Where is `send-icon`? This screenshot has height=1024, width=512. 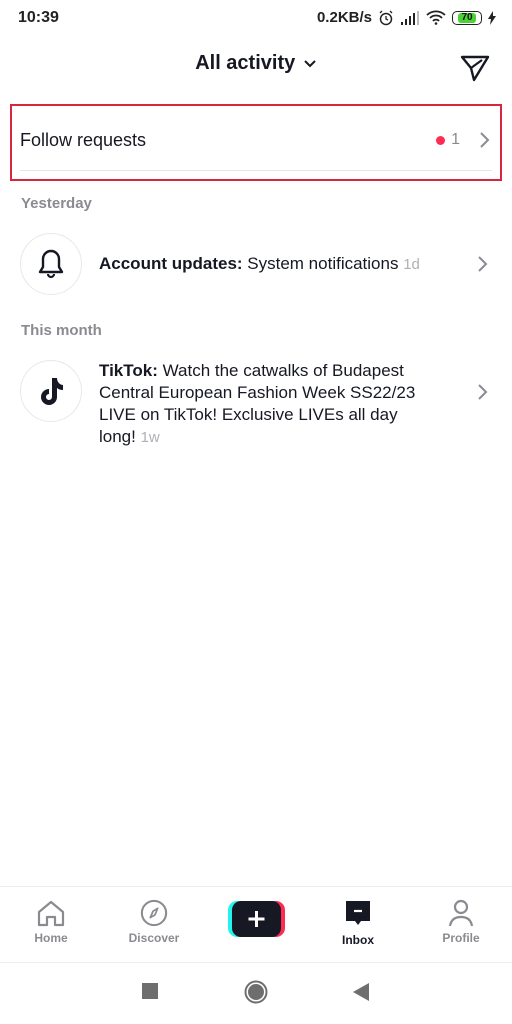 send-icon is located at coordinates (475, 68).